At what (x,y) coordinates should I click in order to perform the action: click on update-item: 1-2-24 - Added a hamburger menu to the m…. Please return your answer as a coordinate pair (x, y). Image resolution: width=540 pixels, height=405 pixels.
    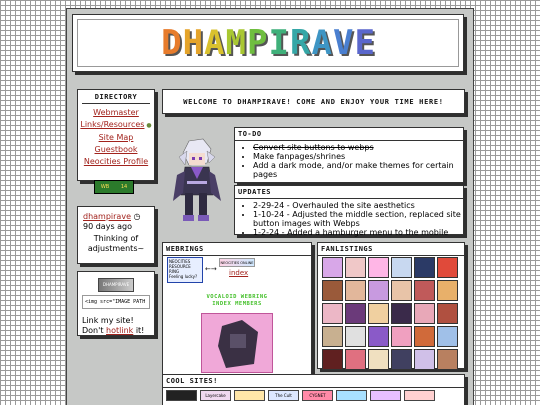
    Looking at the image, I should click on (358, 232).